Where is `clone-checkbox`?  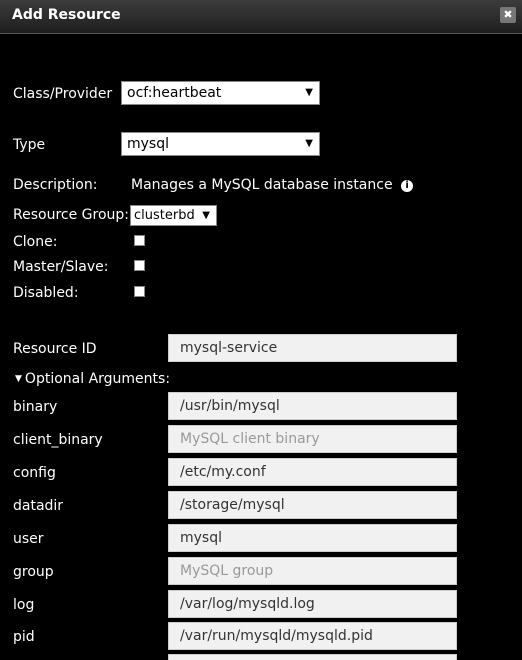 clone-checkbox is located at coordinates (139, 240).